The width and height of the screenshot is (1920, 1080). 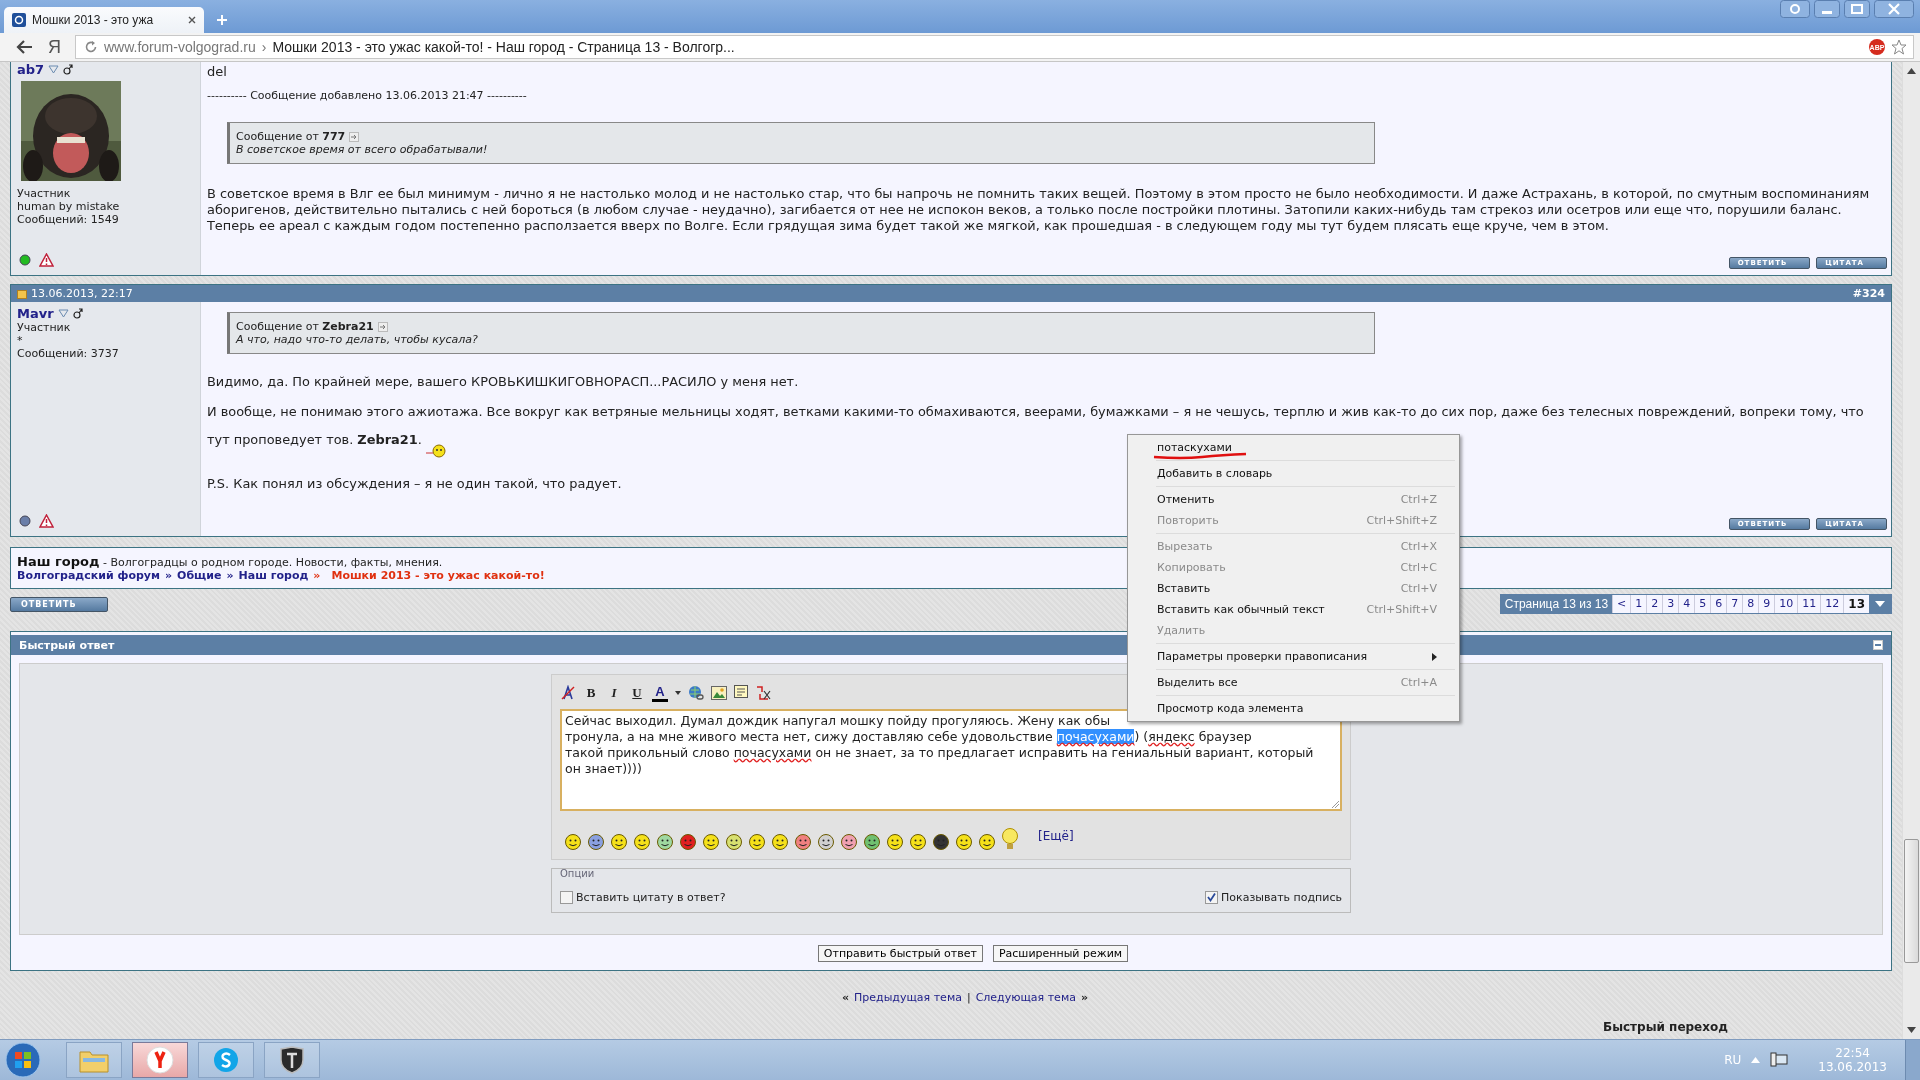 What do you see at coordinates (217, 71) in the screenshot?
I see `post-text: del` at bounding box center [217, 71].